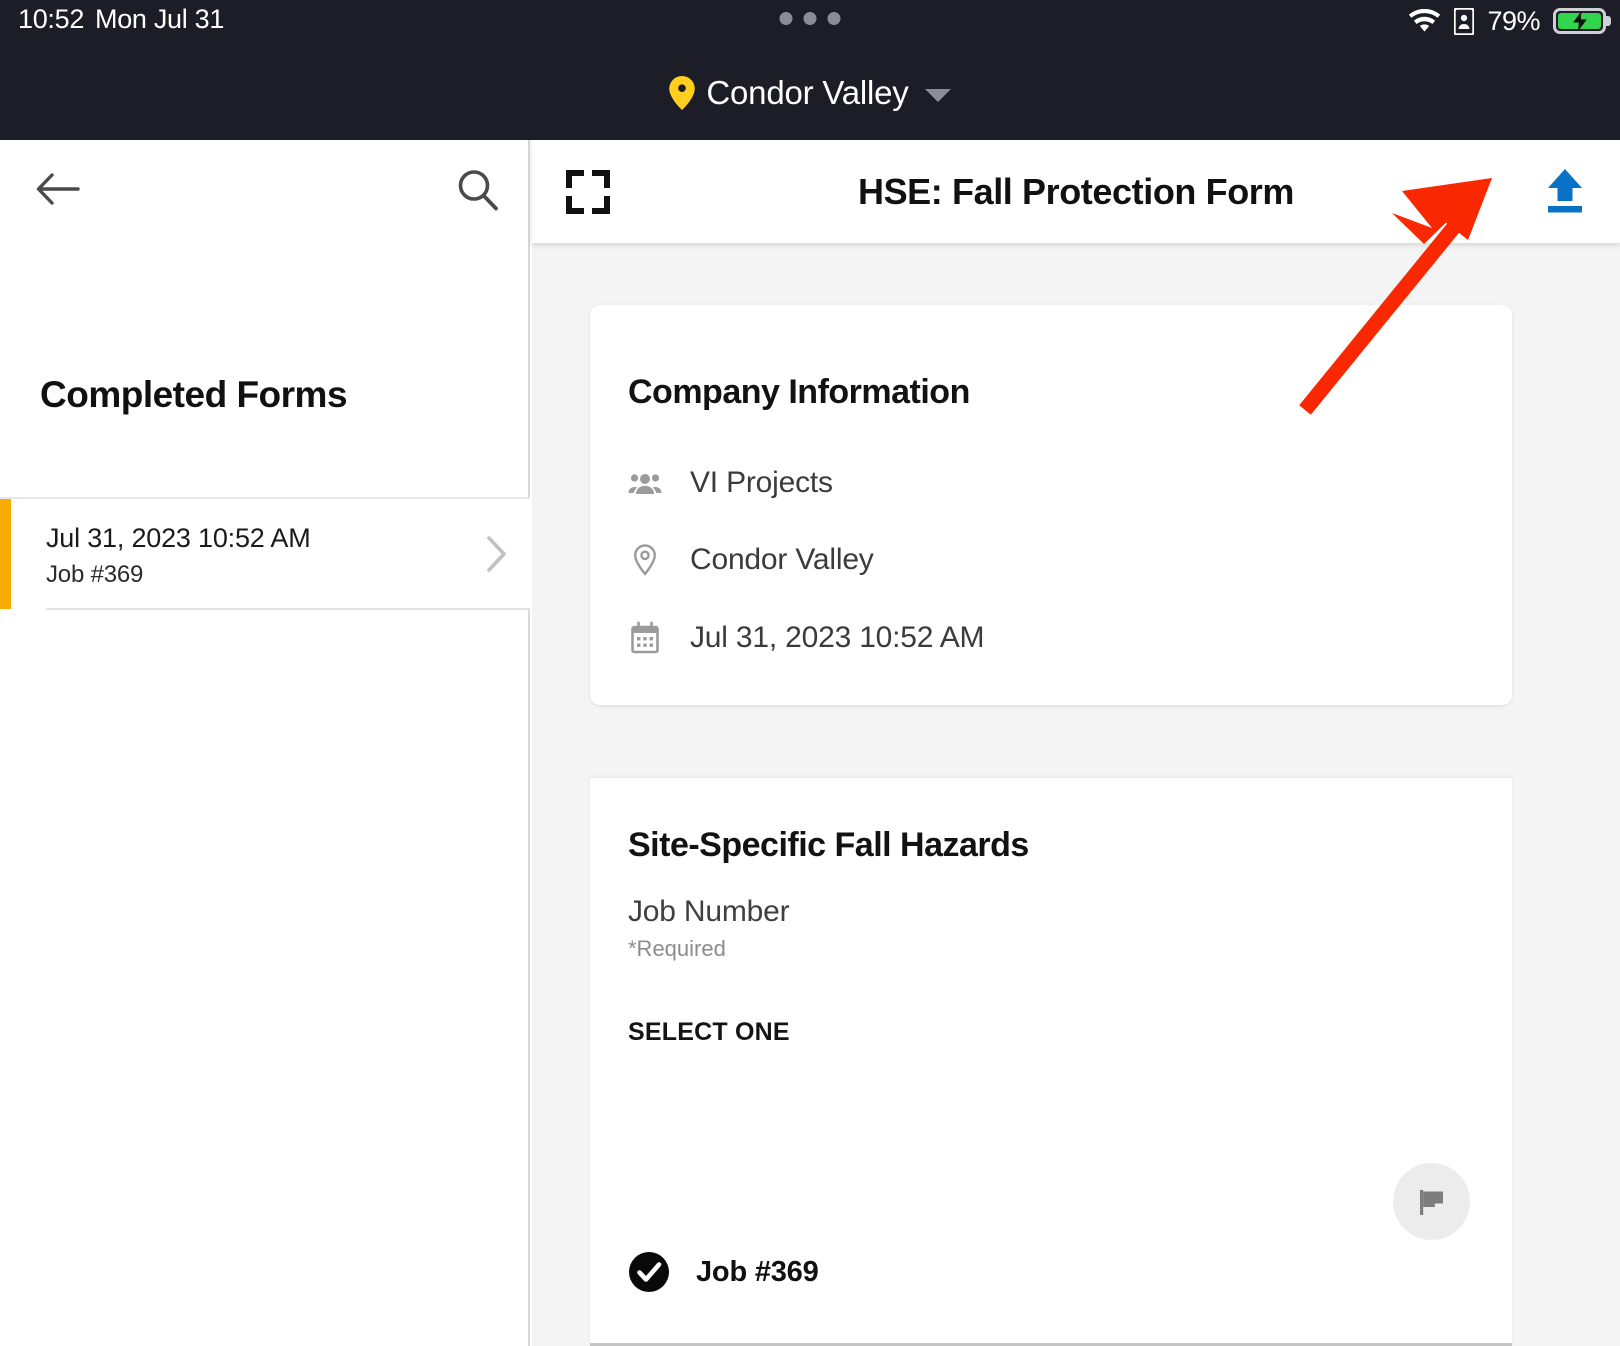  I want to click on upload-icon, so click(1565, 191).